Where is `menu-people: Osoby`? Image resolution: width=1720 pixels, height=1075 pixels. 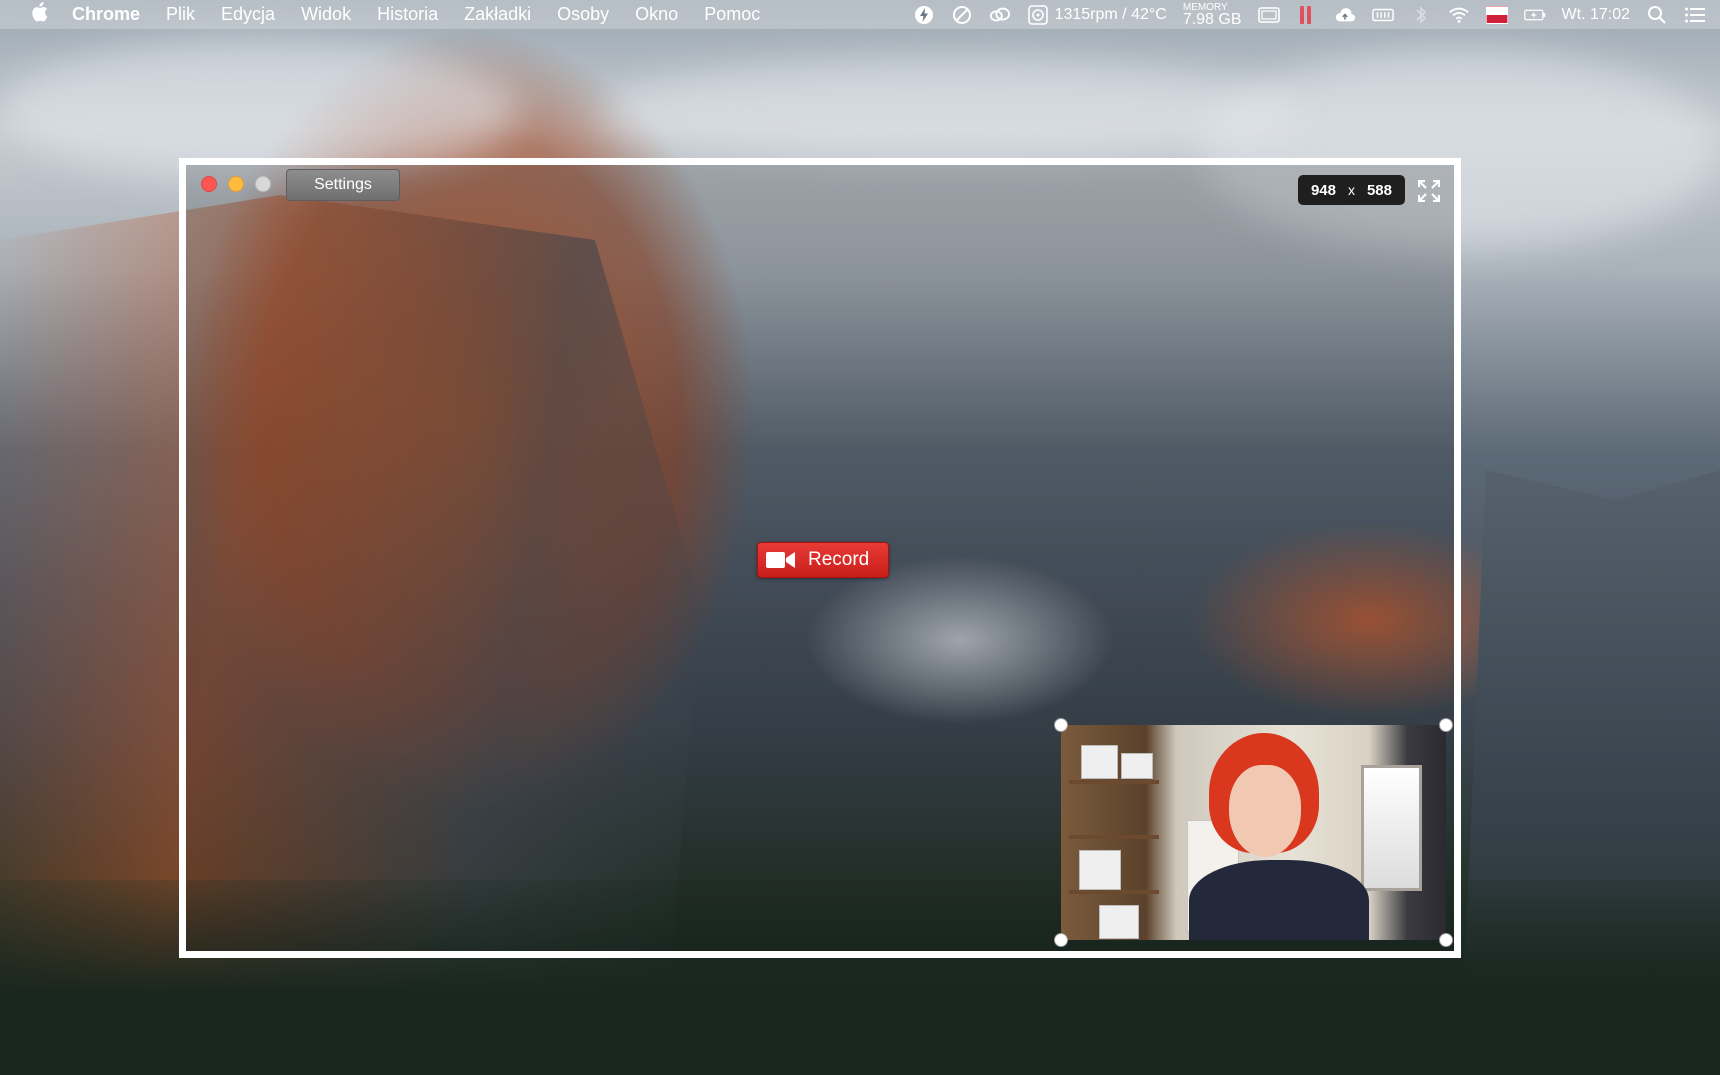
menu-people: Osoby is located at coordinates (583, 14).